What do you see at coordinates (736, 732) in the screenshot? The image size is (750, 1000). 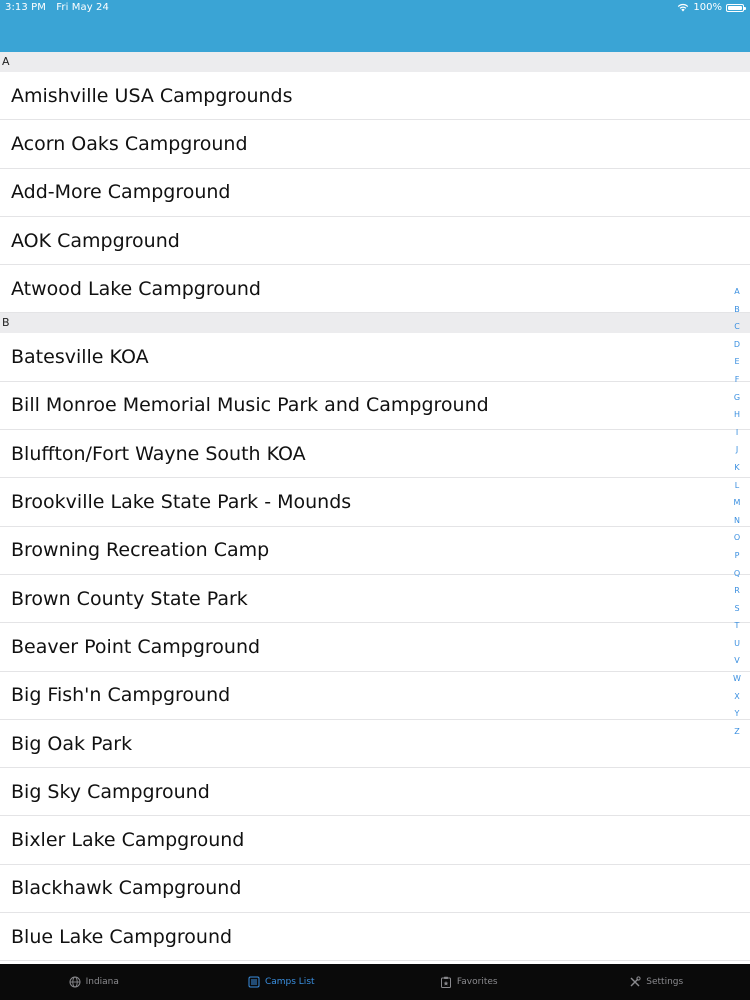 I see `index-letter-z: Z` at bounding box center [736, 732].